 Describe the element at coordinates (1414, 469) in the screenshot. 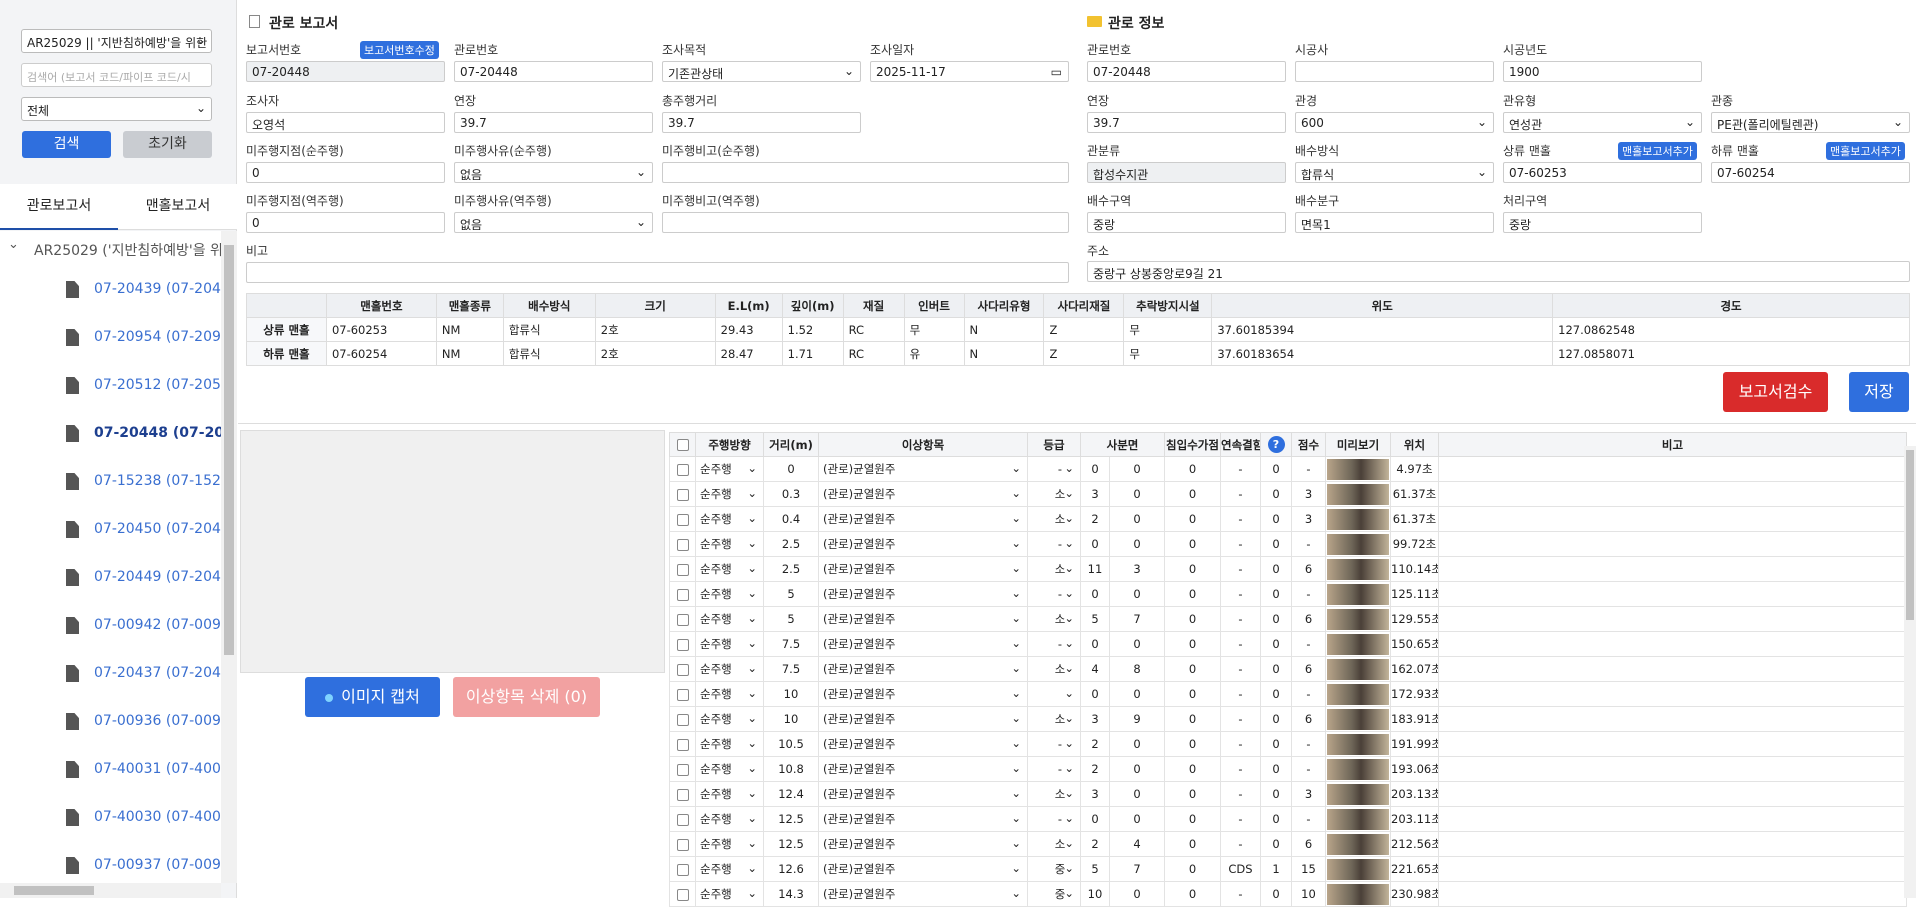

I see `position-cell: 4.97초` at that location.